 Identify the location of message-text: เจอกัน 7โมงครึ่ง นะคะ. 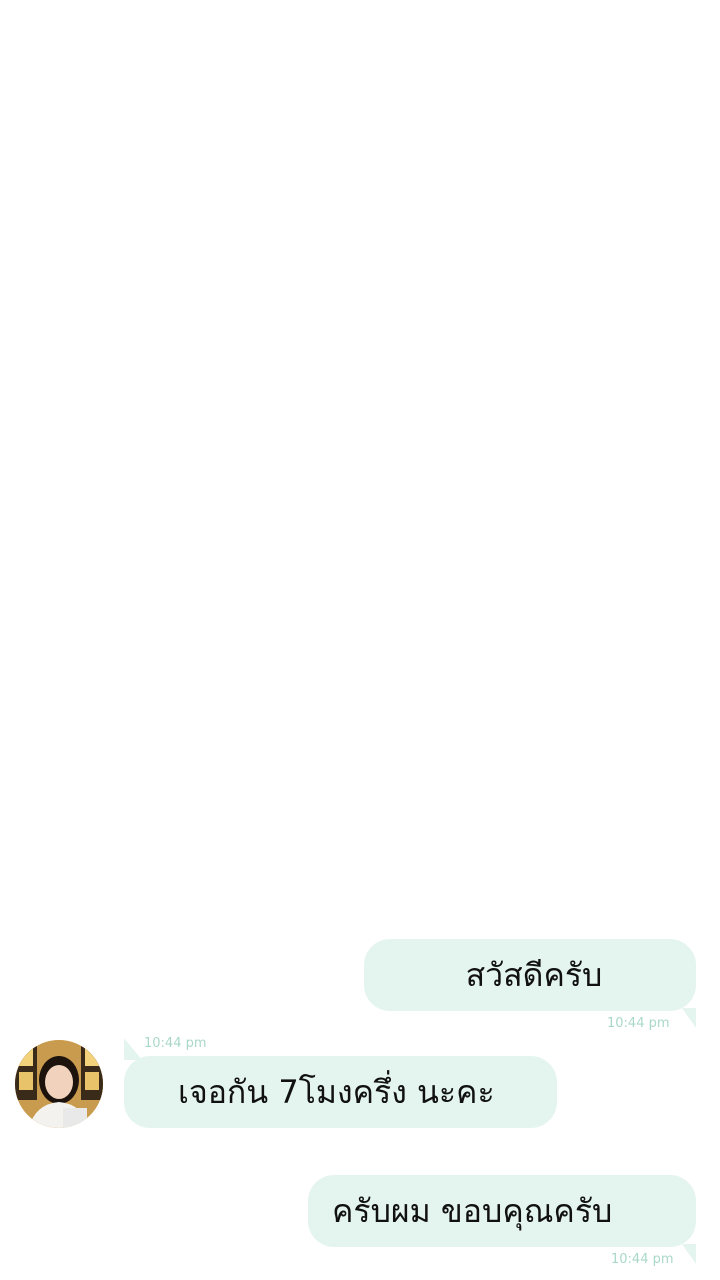
(336, 1092).